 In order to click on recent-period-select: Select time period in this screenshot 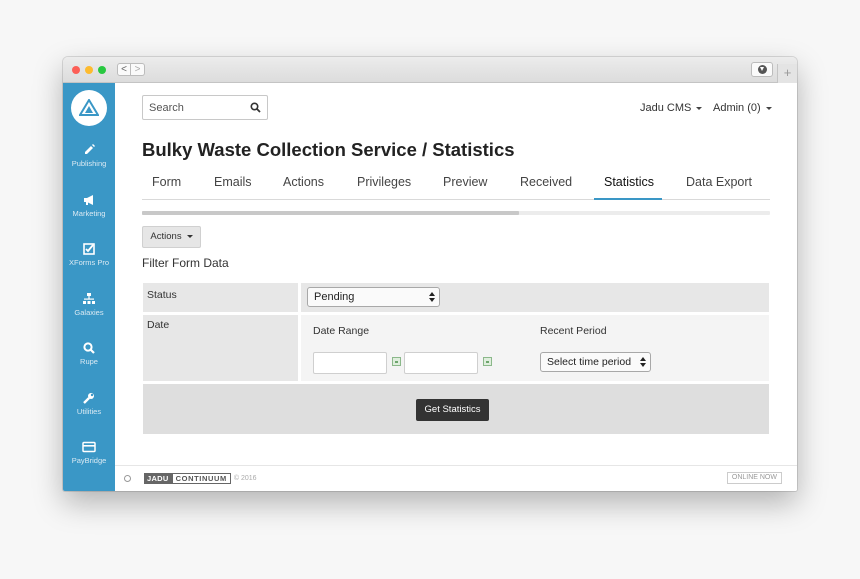, I will do `click(595, 362)`.